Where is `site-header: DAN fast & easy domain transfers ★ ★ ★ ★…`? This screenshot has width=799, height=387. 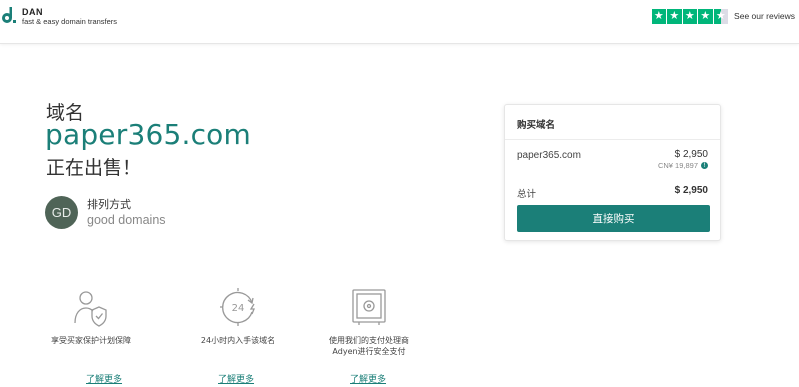
site-header: DAN fast & easy domain transfers ★ ★ ★ ★… is located at coordinates (399, 22).